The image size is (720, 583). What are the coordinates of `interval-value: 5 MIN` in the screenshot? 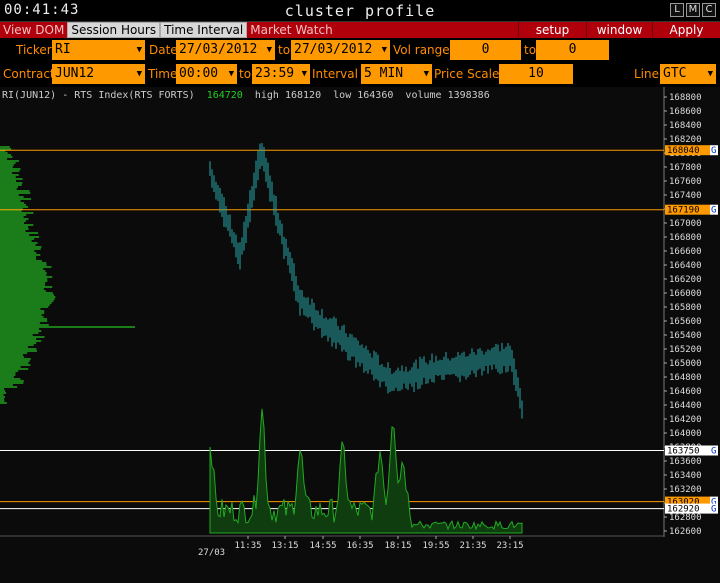 It's located at (384, 73).